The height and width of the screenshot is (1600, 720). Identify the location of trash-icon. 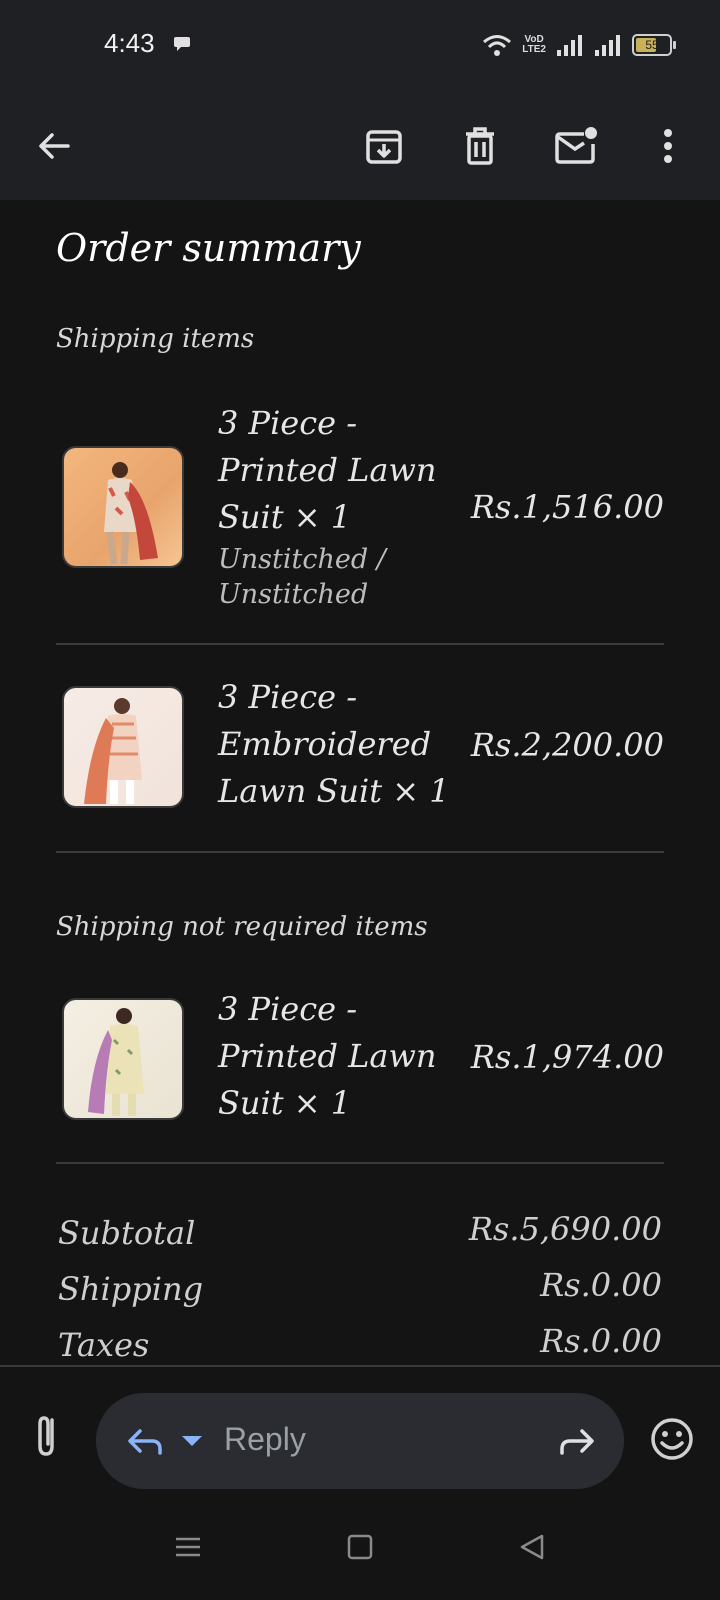
(480, 146).